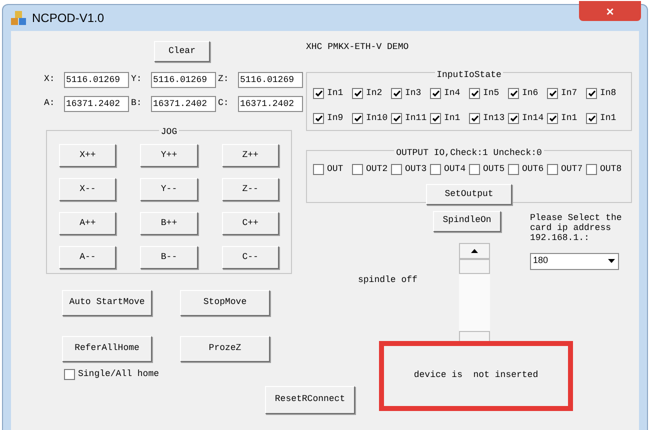  Describe the element at coordinates (250, 223) in the screenshot. I see `jog-button: C++` at that location.